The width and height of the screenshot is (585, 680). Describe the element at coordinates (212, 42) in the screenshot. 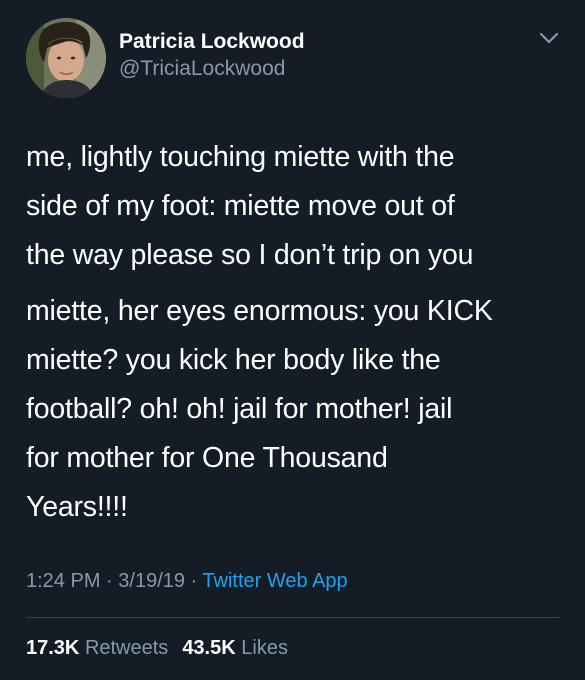

I see `display-name: Patricia Lockwood` at that location.